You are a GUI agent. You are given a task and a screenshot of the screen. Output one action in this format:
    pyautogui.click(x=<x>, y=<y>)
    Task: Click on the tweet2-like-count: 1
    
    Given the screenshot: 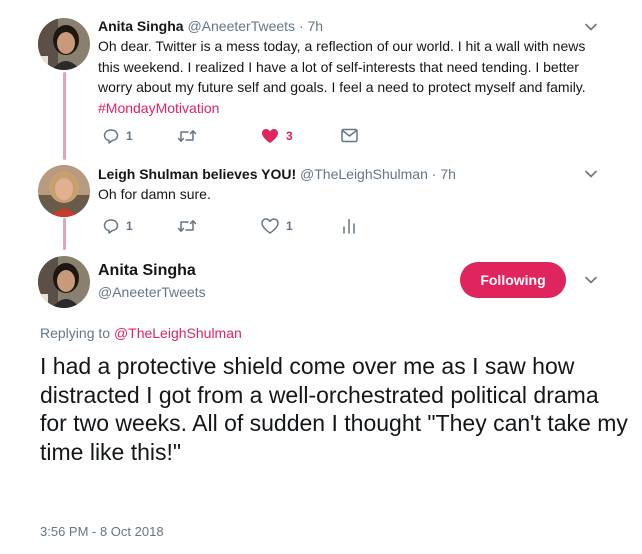 What is the action you would take?
    pyautogui.click(x=289, y=226)
    